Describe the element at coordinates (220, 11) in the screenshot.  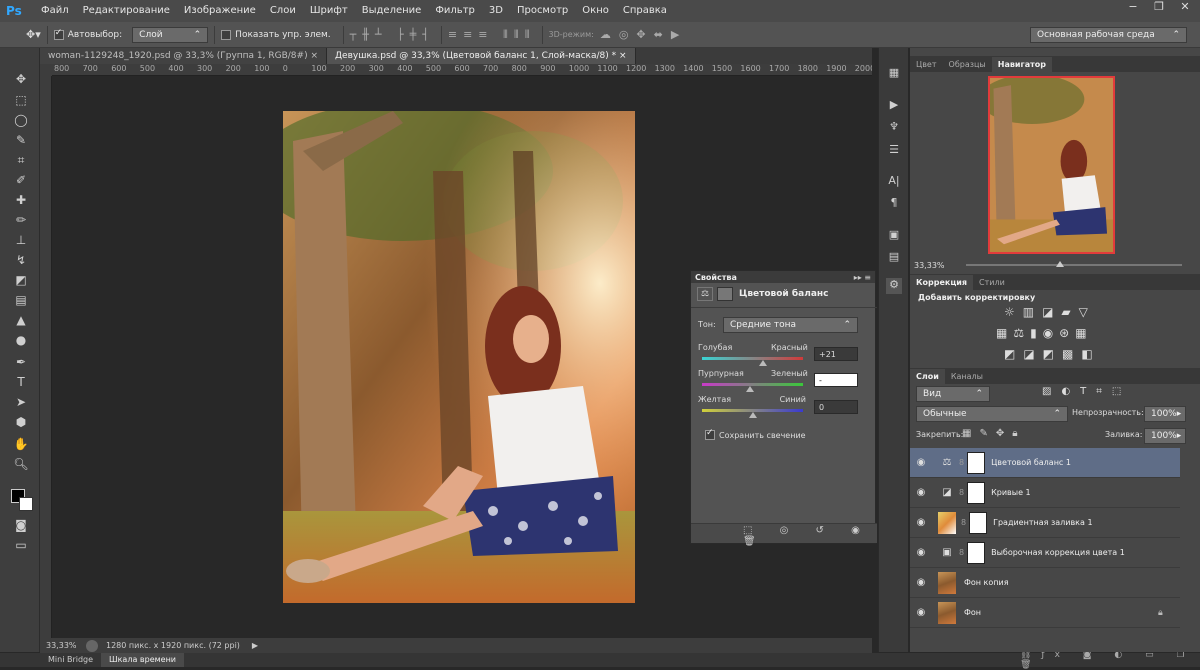
I see `menu-image: Изображение` at that location.